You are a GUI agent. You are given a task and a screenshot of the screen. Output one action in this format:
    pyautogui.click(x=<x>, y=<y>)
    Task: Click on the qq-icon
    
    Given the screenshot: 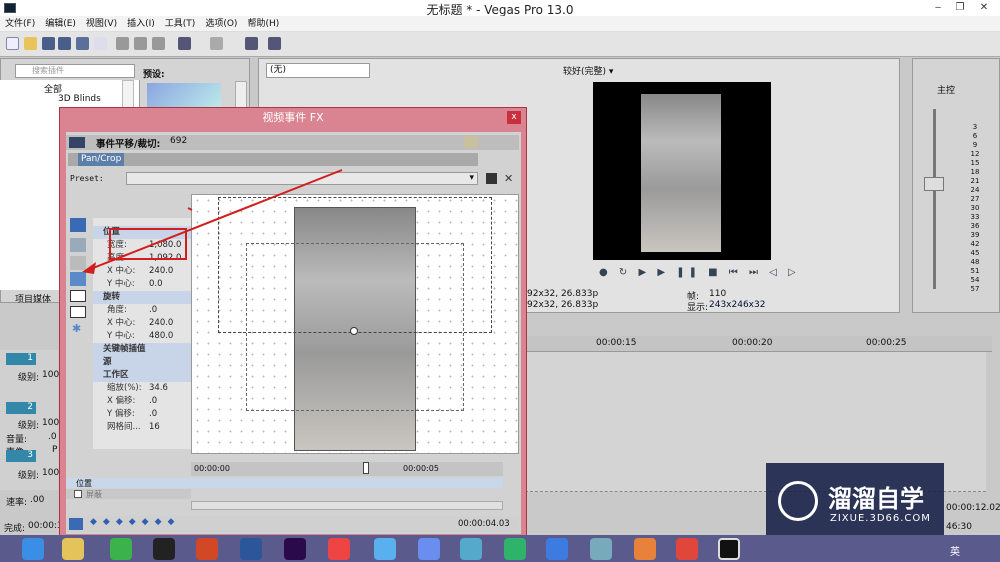 What is the action you would take?
    pyautogui.click(x=164, y=549)
    